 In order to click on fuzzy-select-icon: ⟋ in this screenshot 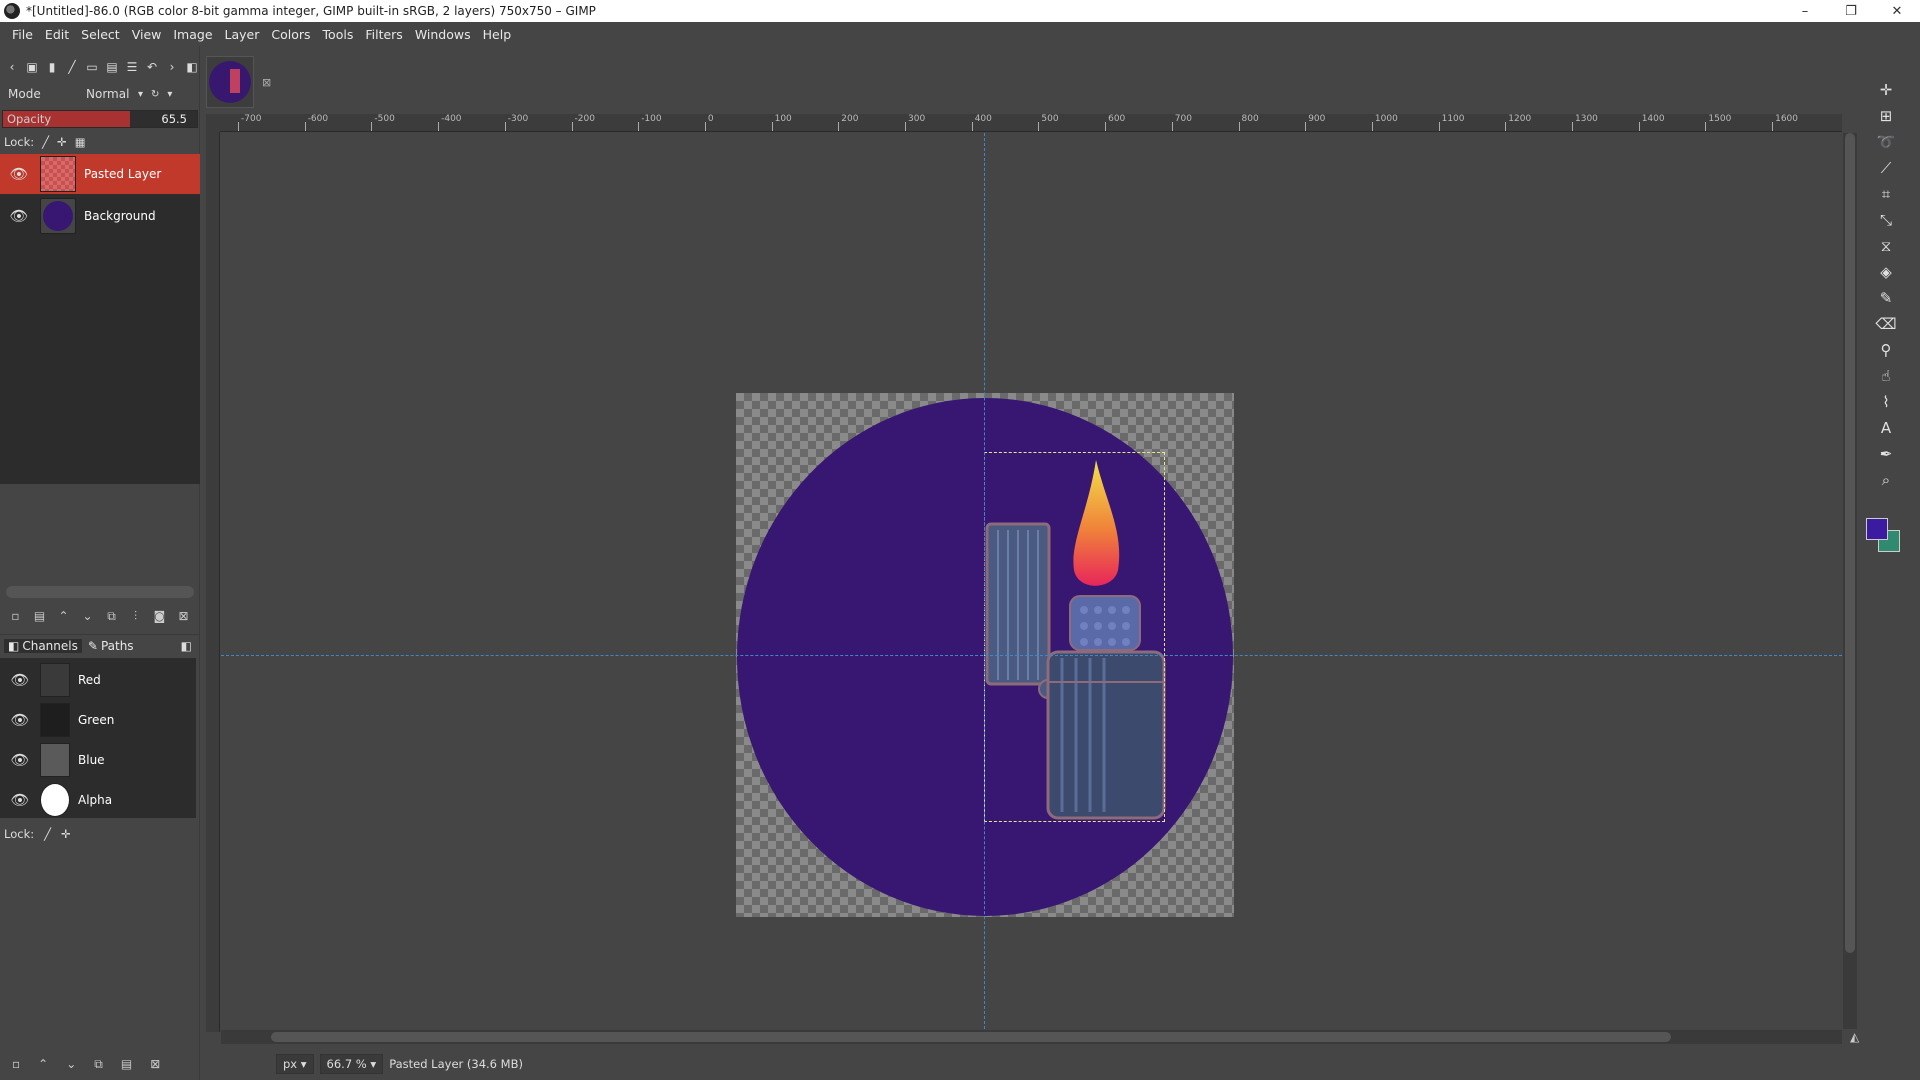, I will do `click(1886, 168)`.